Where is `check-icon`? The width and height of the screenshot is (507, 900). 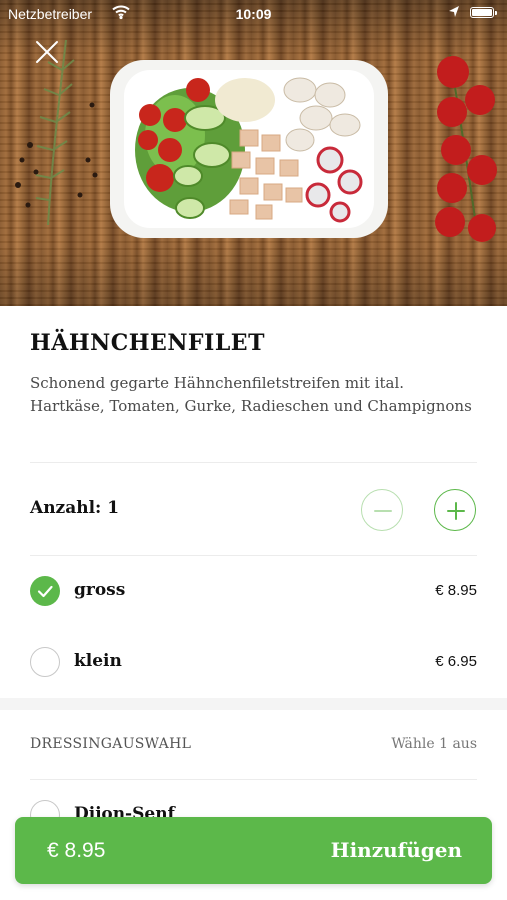
check-icon is located at coordinates (45, 591).